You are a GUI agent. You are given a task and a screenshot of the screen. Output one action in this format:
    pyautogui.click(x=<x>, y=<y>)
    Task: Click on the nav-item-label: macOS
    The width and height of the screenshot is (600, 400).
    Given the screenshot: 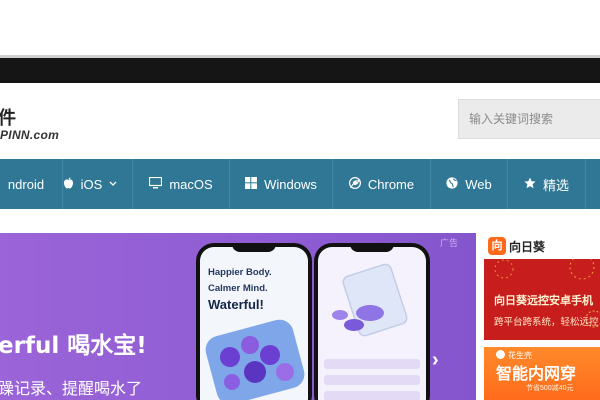 What is the action you would take?
    pyautogui.click(x=191, y=184)
    